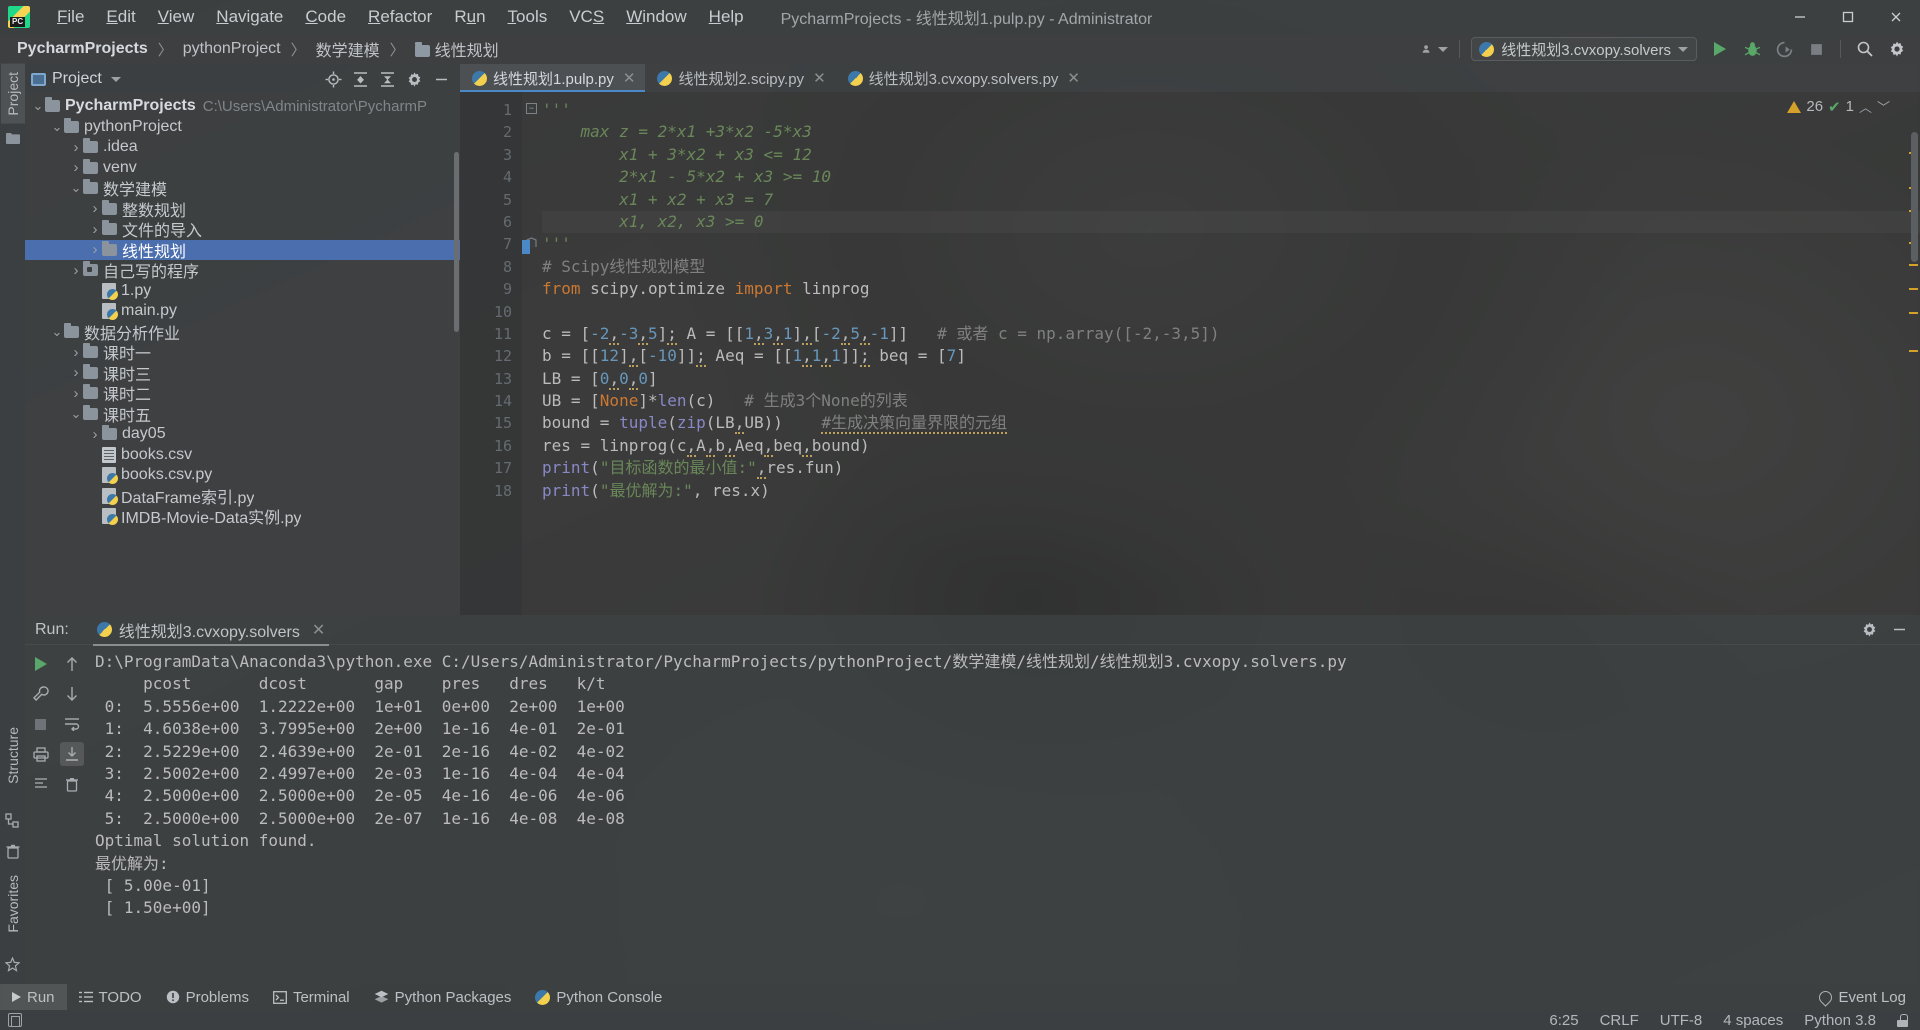 The height and width of the screenshot is (1030, 1920). What do you see at coordinates (1865, 49) in the screenshot?
I see `search-everywhere-icon` at bounding box center [1865, 49].